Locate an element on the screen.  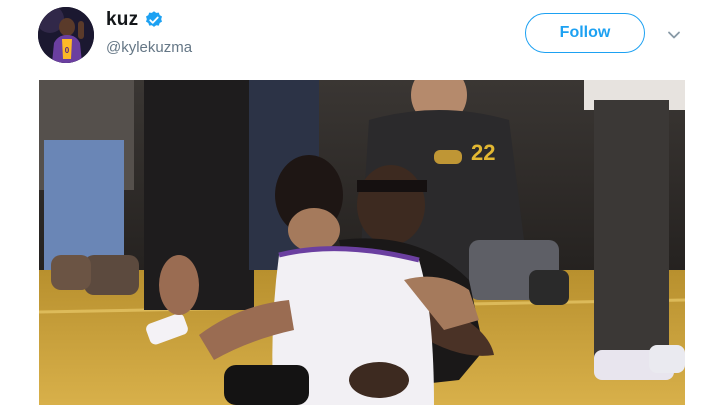
player-avatar-icon: 0 is located at coordinates (66, 35).